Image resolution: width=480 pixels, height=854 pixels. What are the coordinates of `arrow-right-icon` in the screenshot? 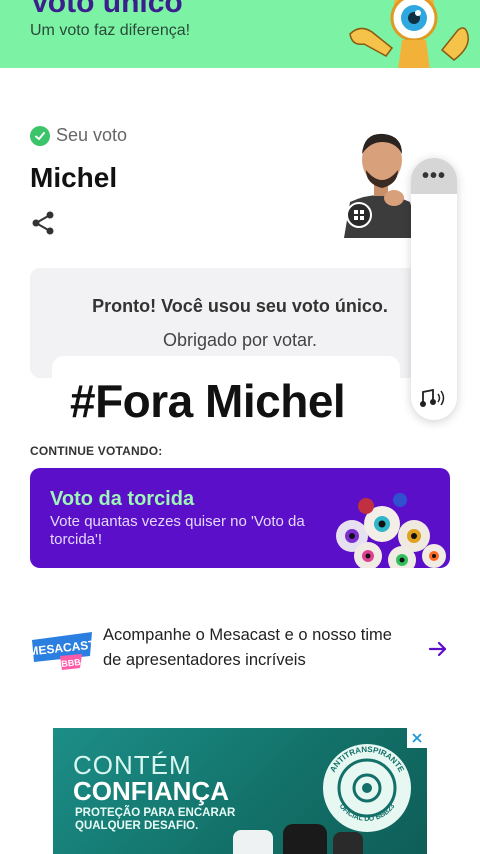 It's located at (438, 649).